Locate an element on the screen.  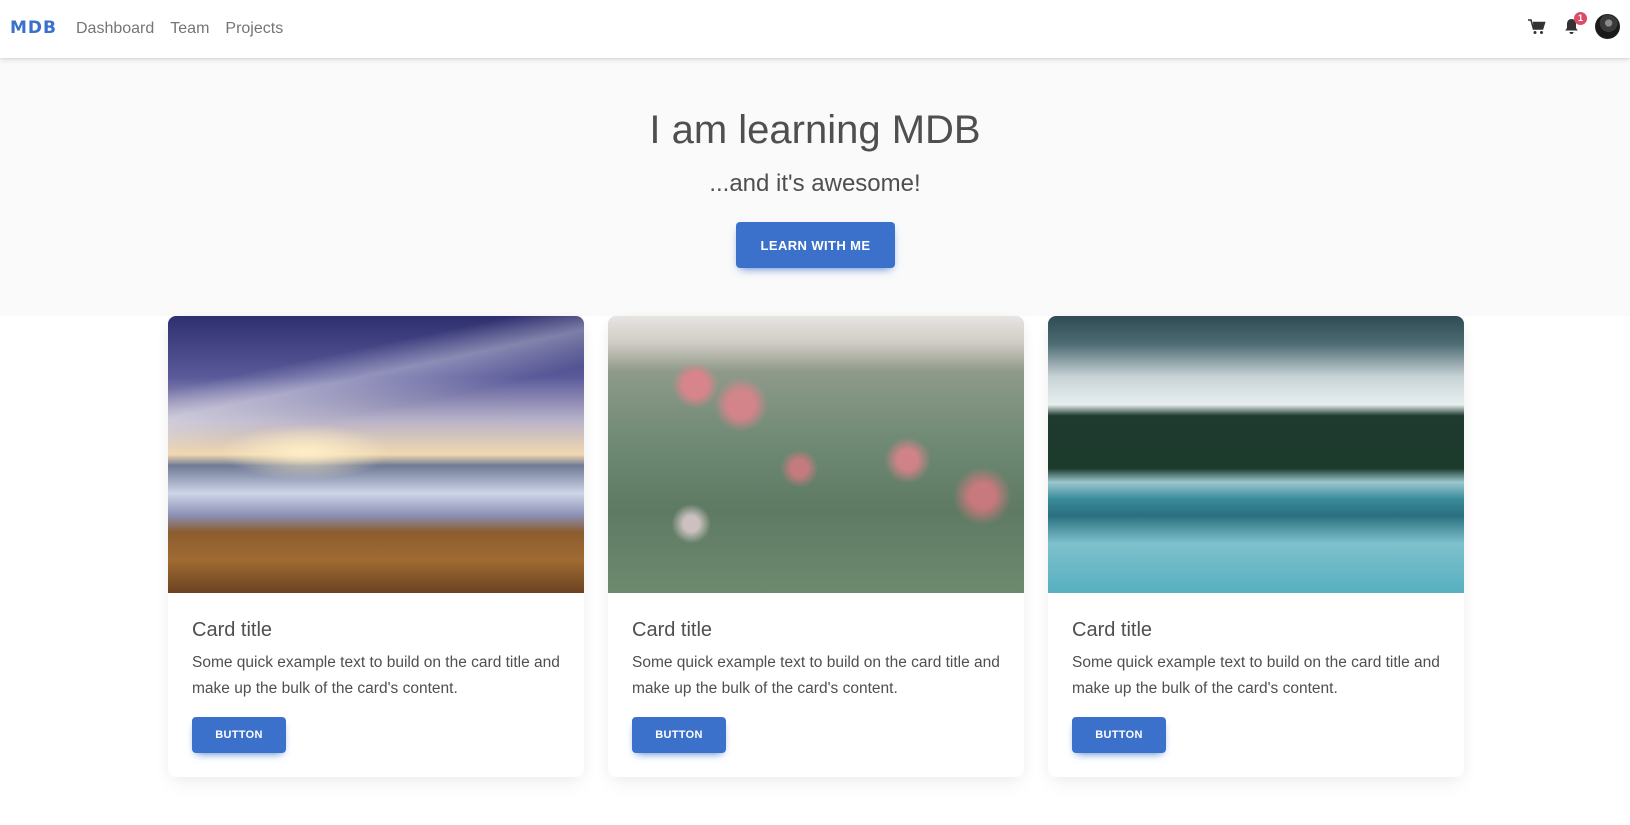
card-image-lake is located at coordinates (1256, 454).